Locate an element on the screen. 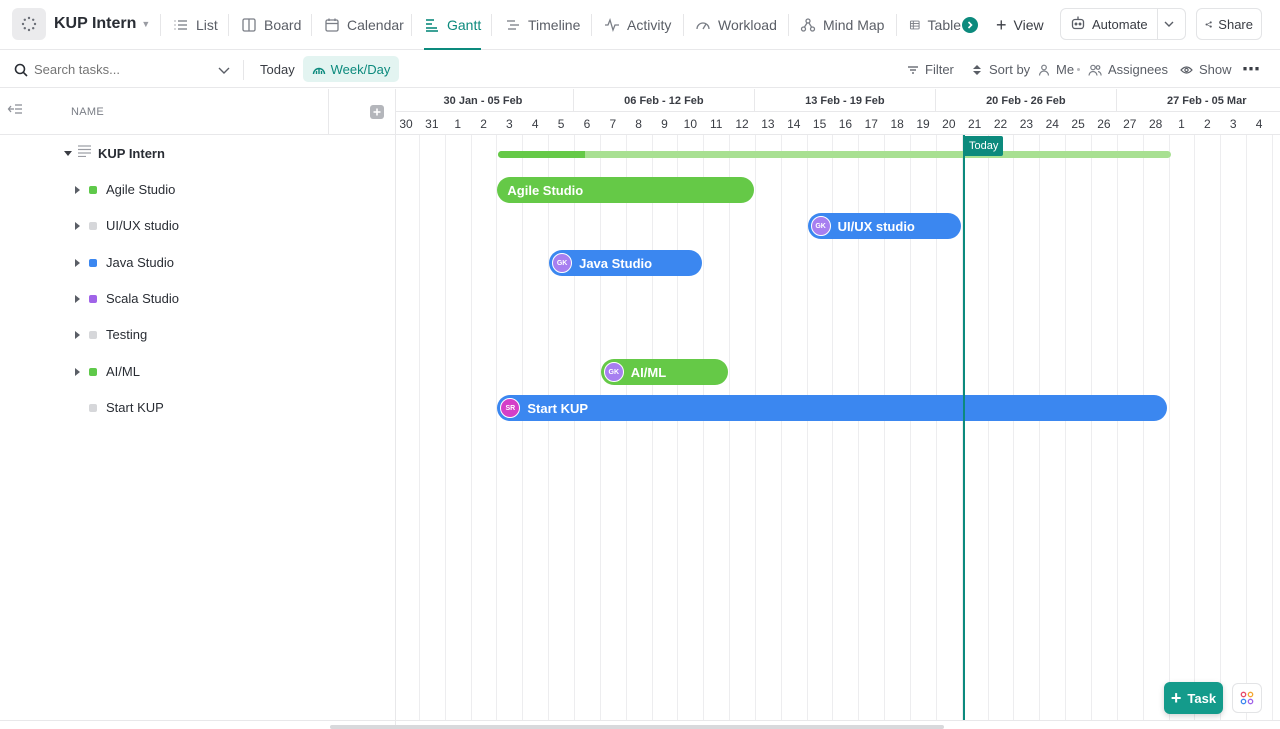 The image size is (1280, 729). share-button: Share is located at coordinates (1229, 24).